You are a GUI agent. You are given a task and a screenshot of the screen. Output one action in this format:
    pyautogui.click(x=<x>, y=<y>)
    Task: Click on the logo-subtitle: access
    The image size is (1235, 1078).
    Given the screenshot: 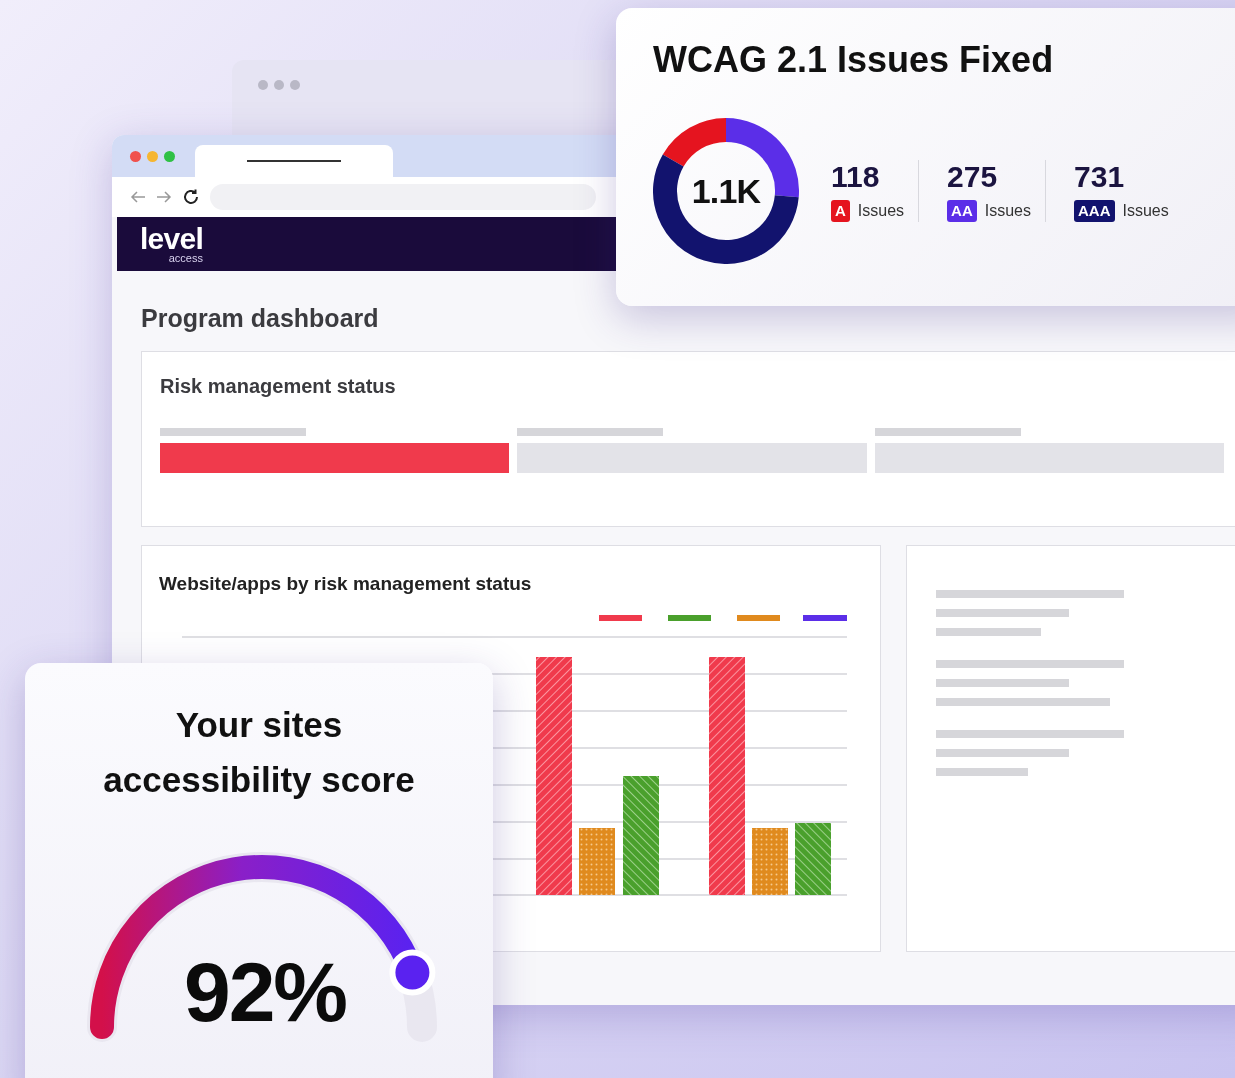 What is the action you would take?
    pyautogui.click(x=185, y=258)
    